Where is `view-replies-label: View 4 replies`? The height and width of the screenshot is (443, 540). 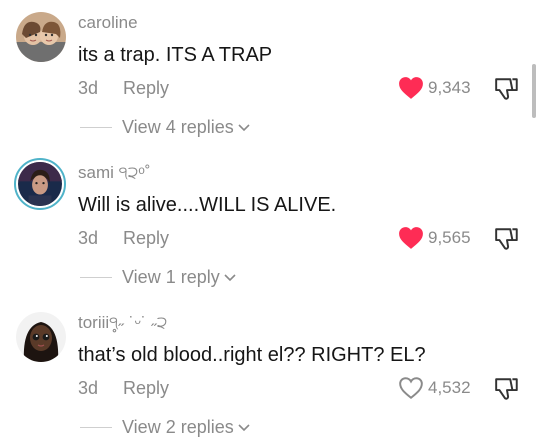 view-replies-label: View 4 replies is located at coordinates (178, 127).